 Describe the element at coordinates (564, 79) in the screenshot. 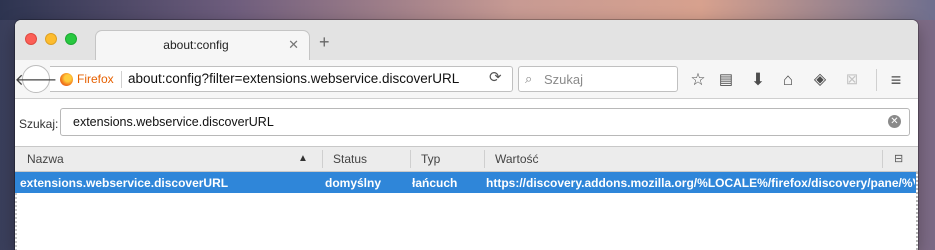

I see `search-placeholder: Szukaj` at that location.